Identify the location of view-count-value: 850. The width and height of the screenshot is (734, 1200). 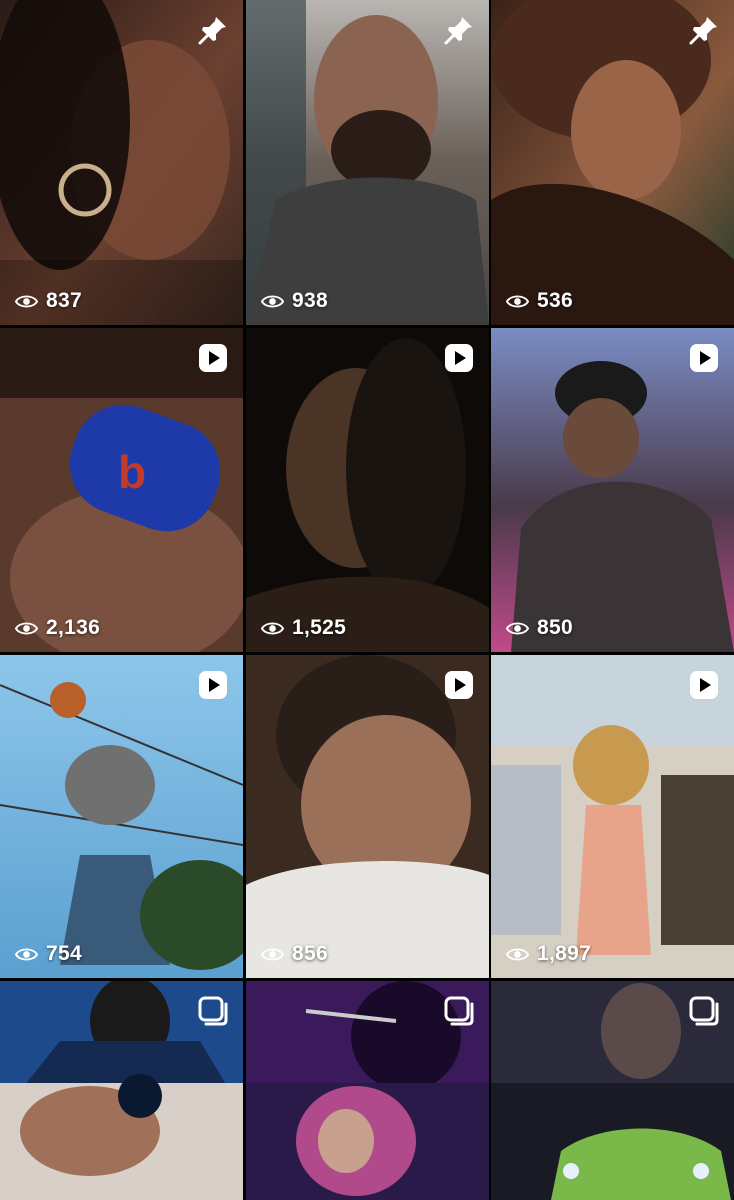
(555, 627).